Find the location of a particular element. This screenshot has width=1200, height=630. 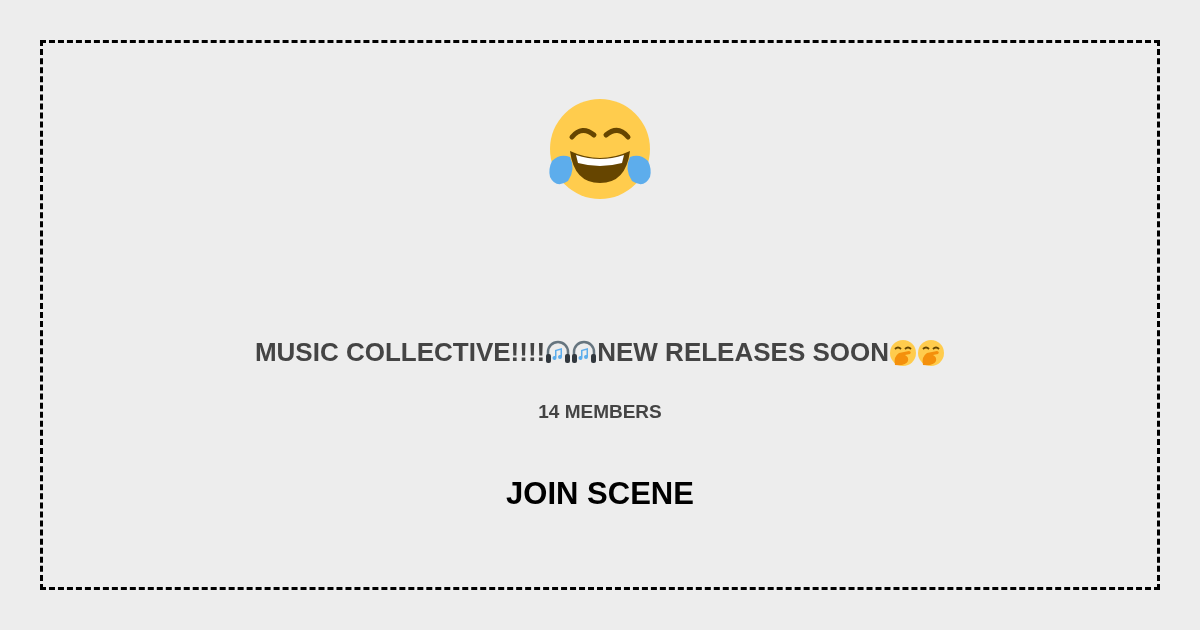

join-button: JOIN SCENE is located at coordinates (600, 493).